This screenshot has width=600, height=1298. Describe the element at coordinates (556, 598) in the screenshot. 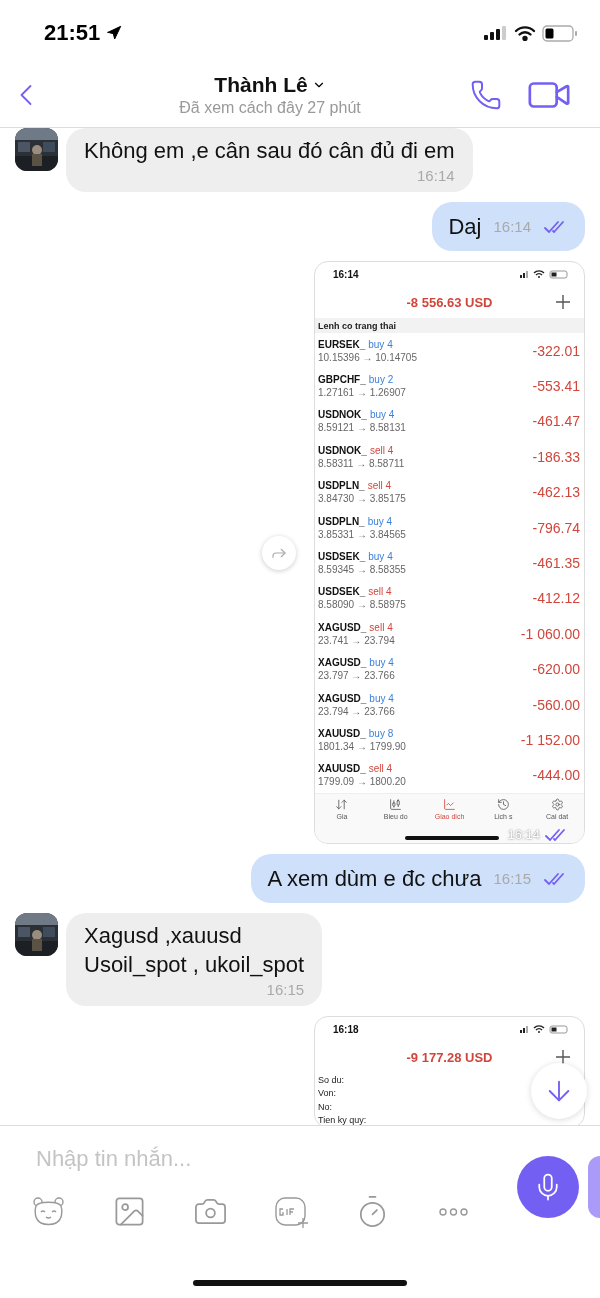

I see `profit-value: -412.12` at that location.